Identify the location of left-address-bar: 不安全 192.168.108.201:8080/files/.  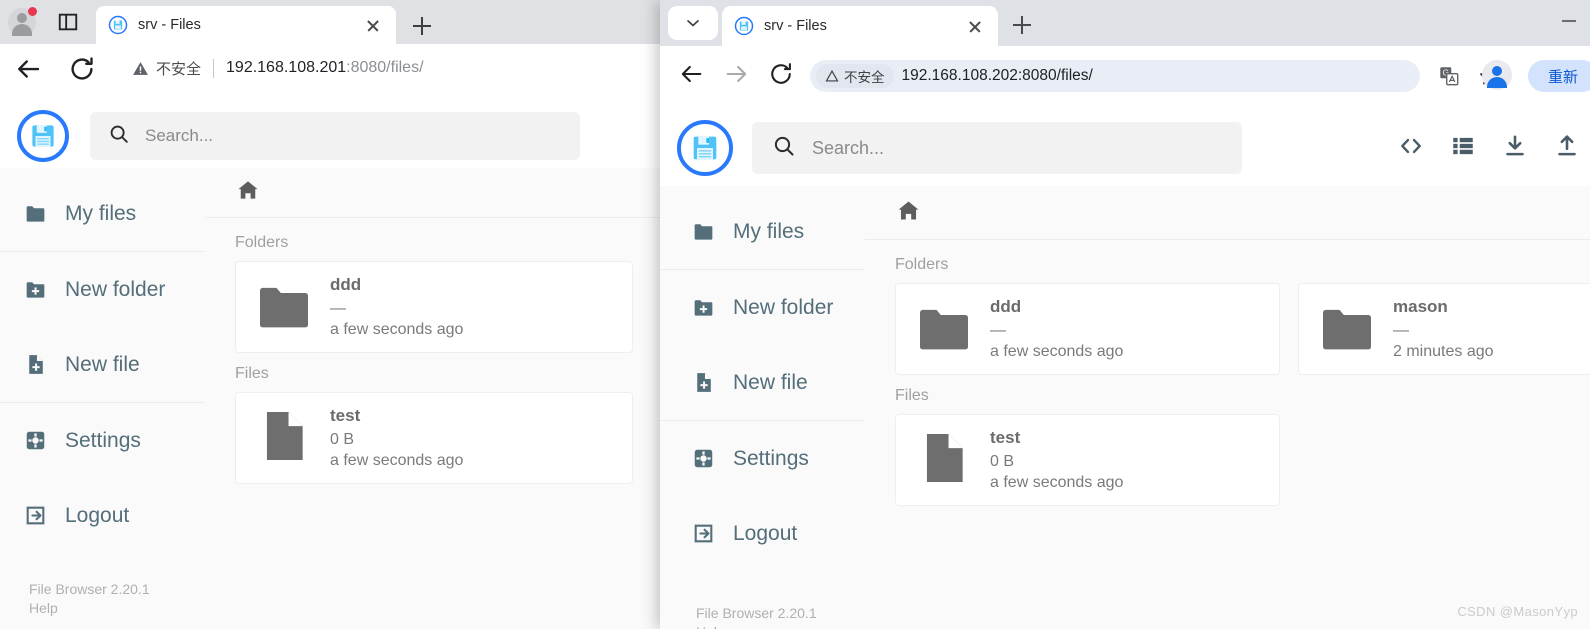
(391, 68).